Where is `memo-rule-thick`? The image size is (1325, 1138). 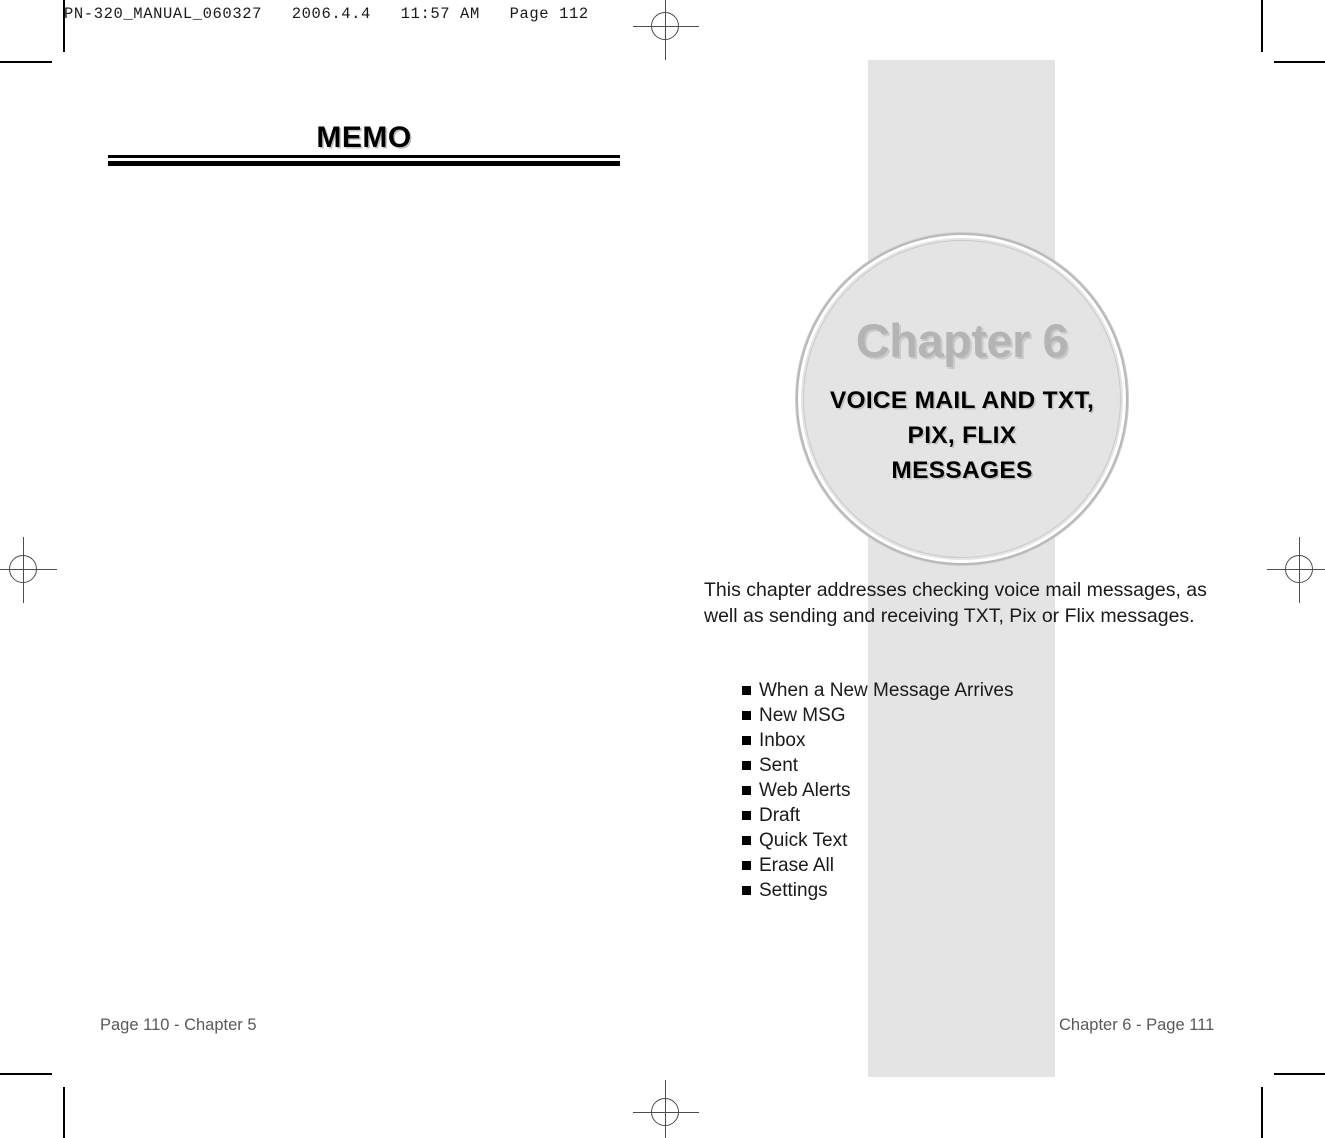 memo-rule-thick is located at coordinates (364, 163).